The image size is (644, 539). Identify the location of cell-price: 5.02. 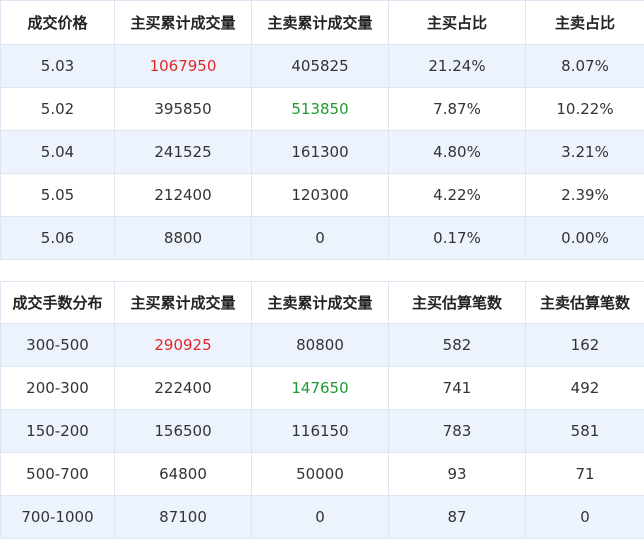
(58, 109).